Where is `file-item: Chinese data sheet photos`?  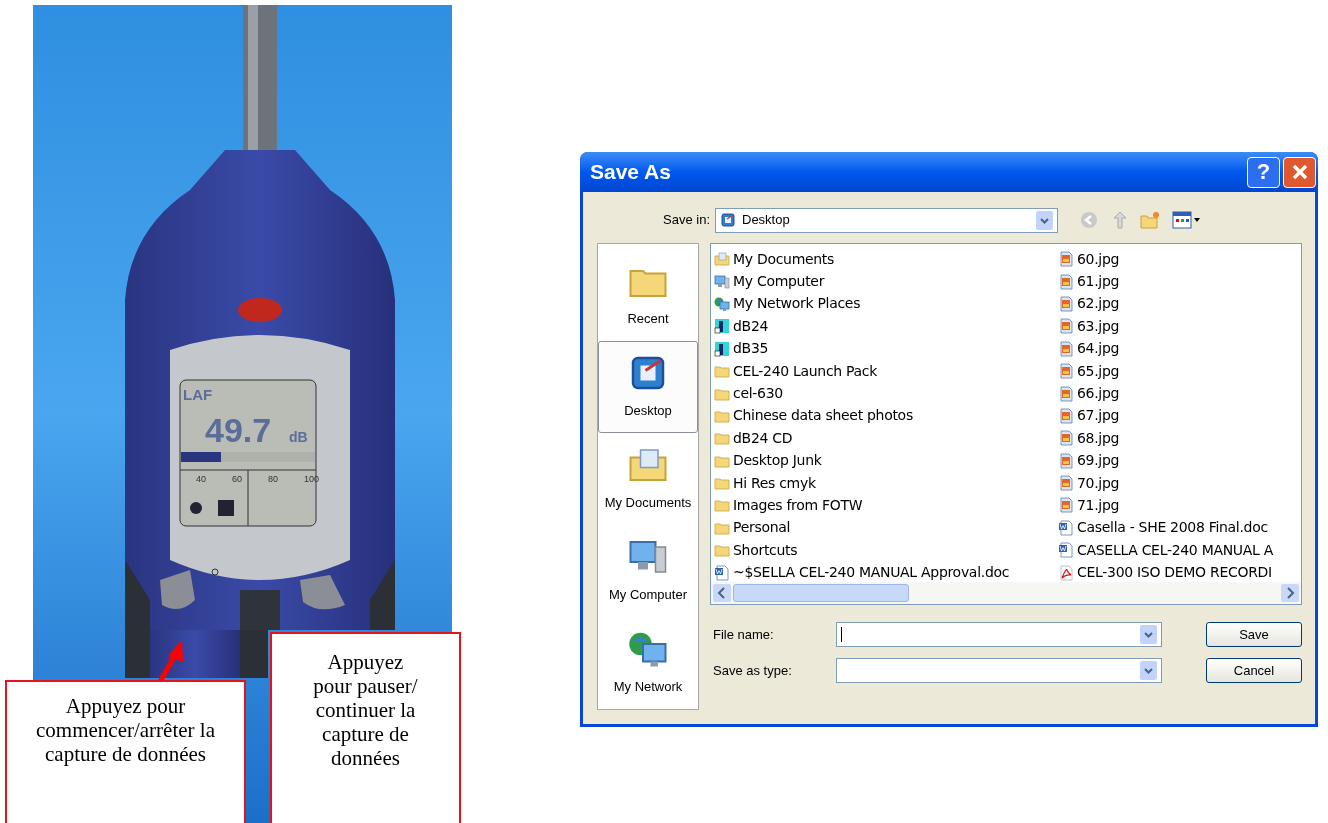
file-item: Chinese data sheet photos is located at coordinates (886, 416).